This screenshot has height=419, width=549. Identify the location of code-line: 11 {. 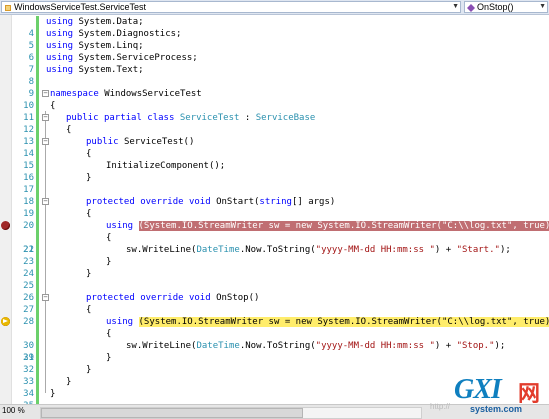
(274, 111).